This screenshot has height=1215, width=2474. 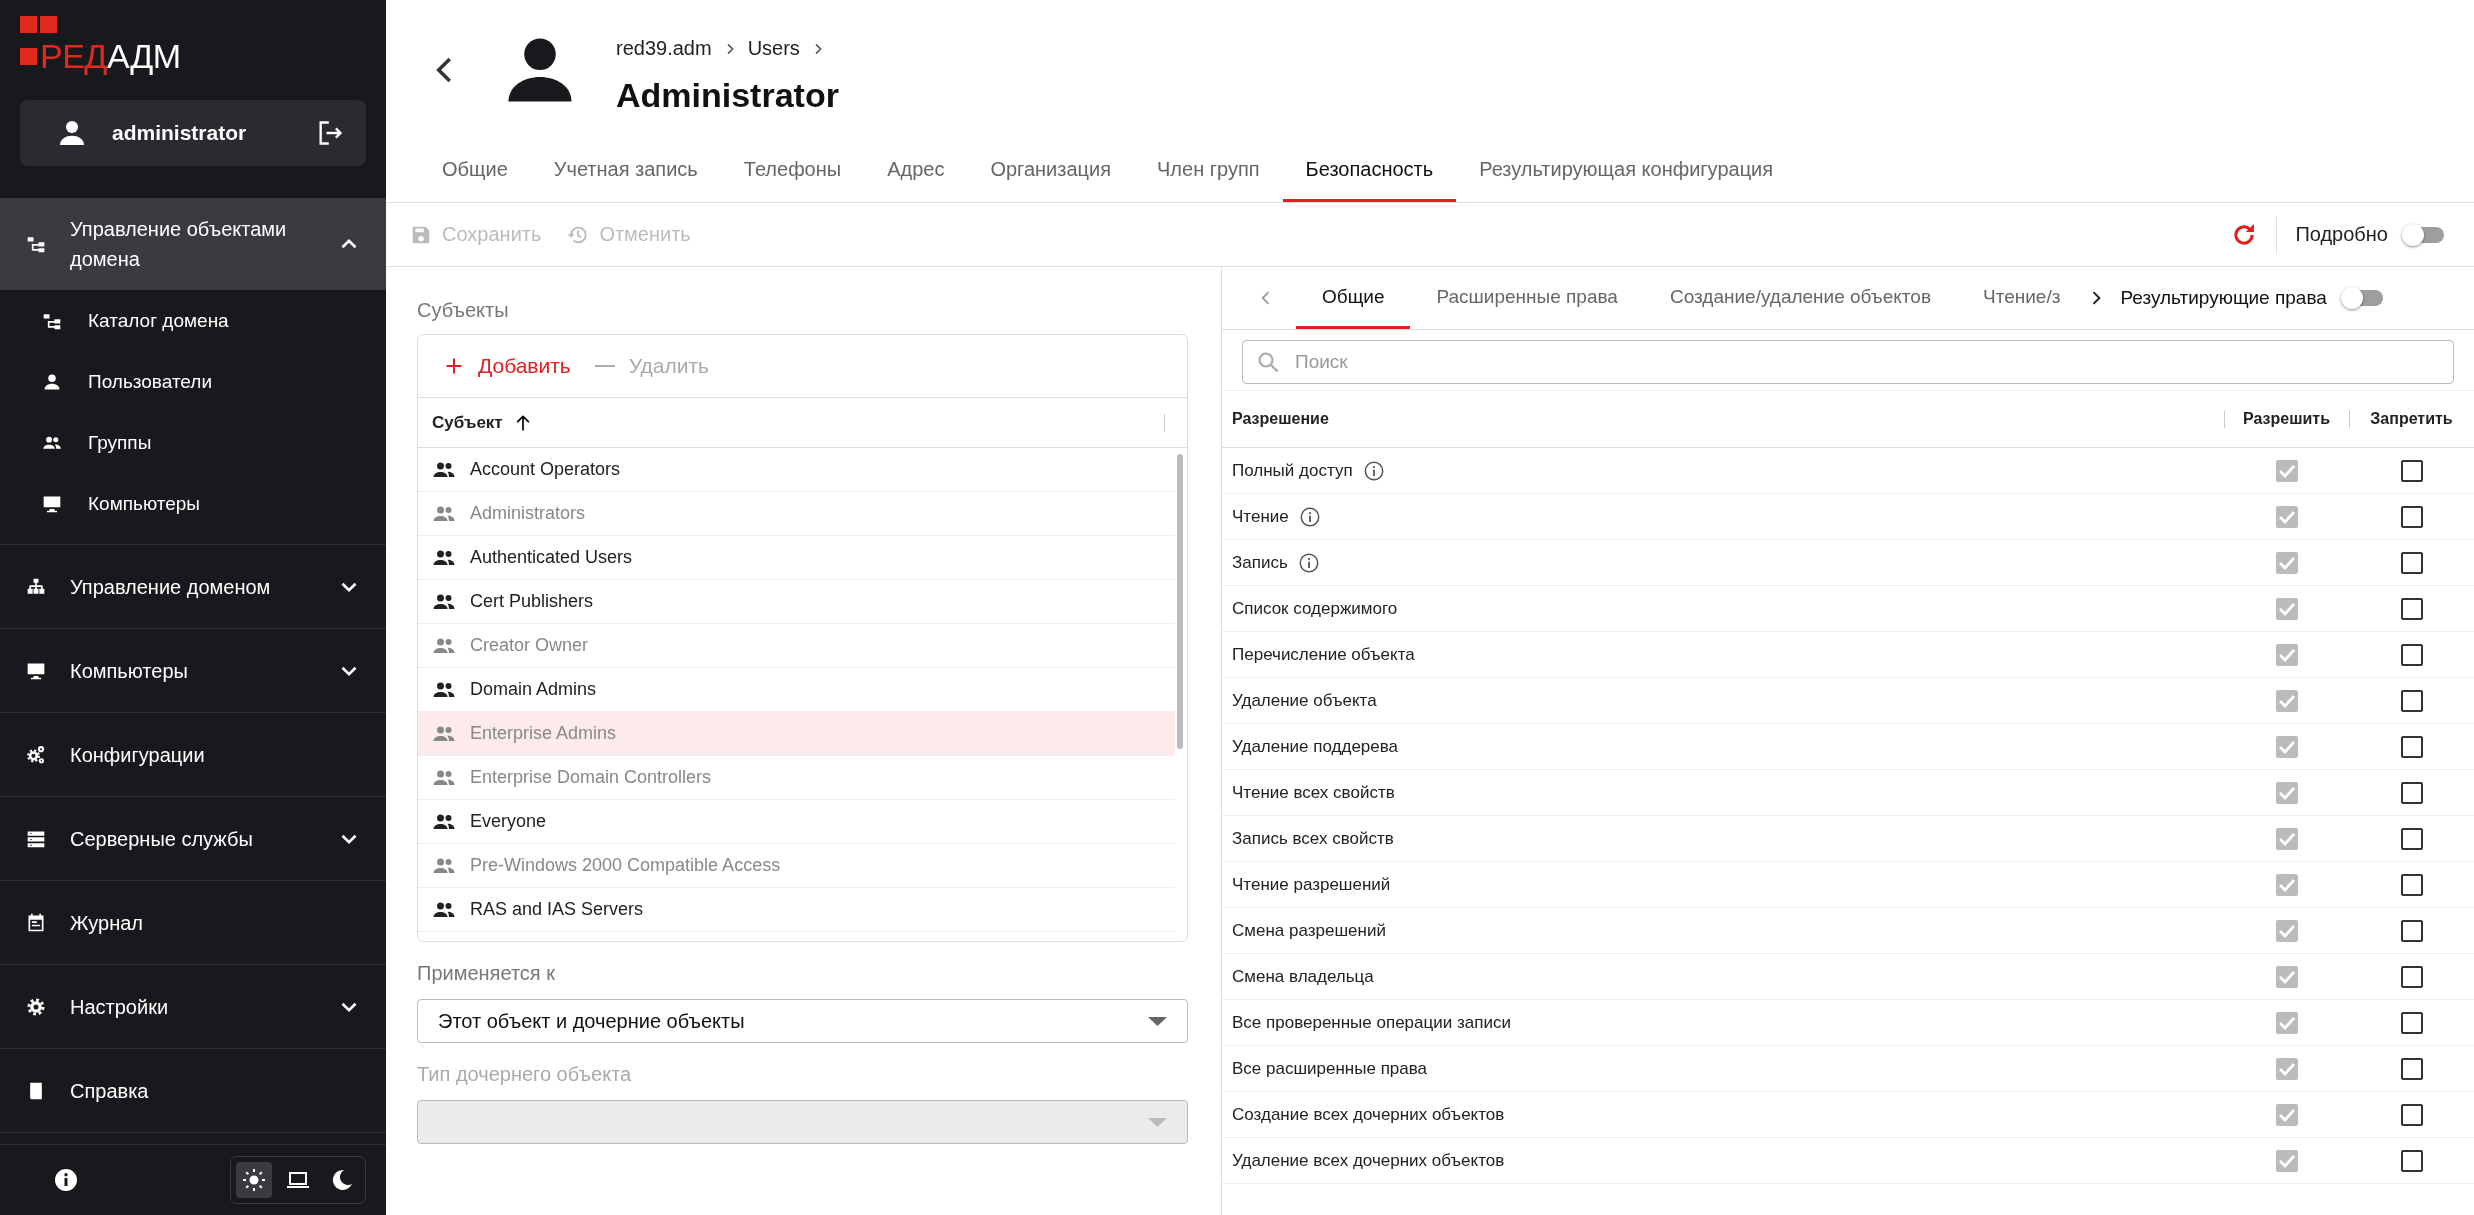 What do you see at coordinates (193, 503) in the screenshot?
I see `nav-subitem: Компьютеры` at bounding box center [193, 503].